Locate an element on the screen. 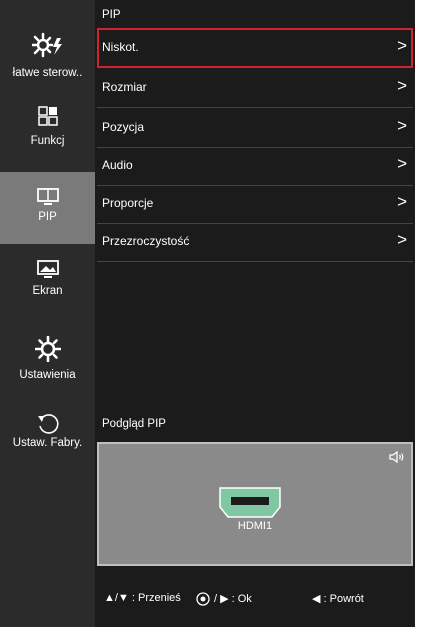  function-icon is located at coordinates (47, 116).